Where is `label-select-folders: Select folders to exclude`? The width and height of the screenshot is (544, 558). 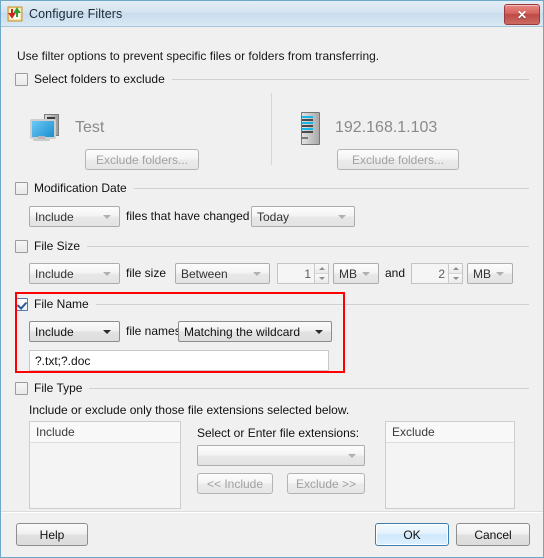
label-select-folders: Select folders to exclude is located at coordinates (99, 79).